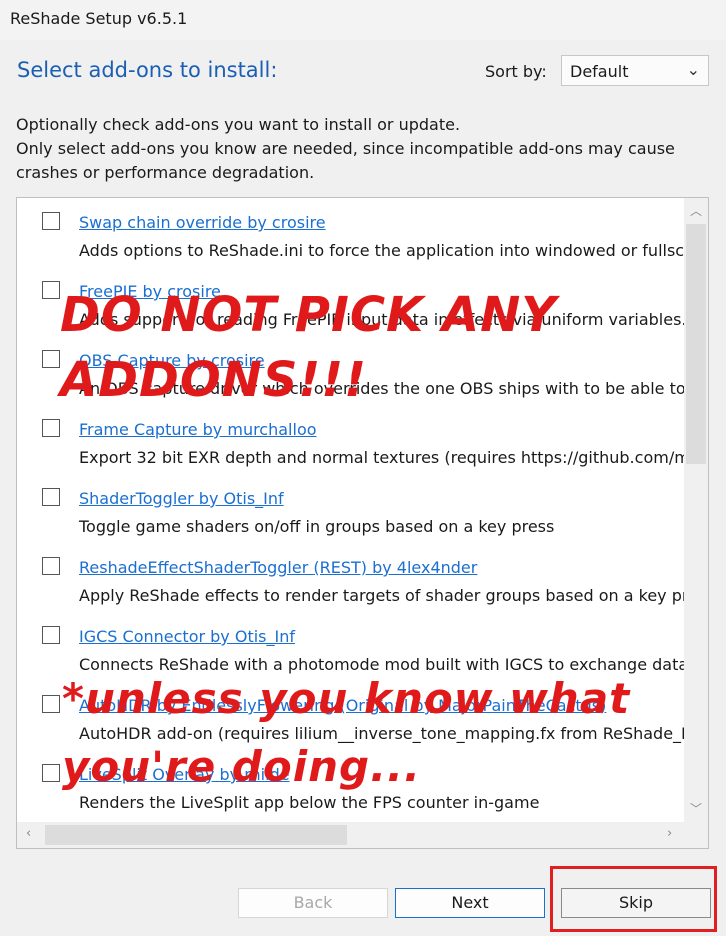  I want to click on window-title: ReShade Setup v6.5.1, so click(99, 18).